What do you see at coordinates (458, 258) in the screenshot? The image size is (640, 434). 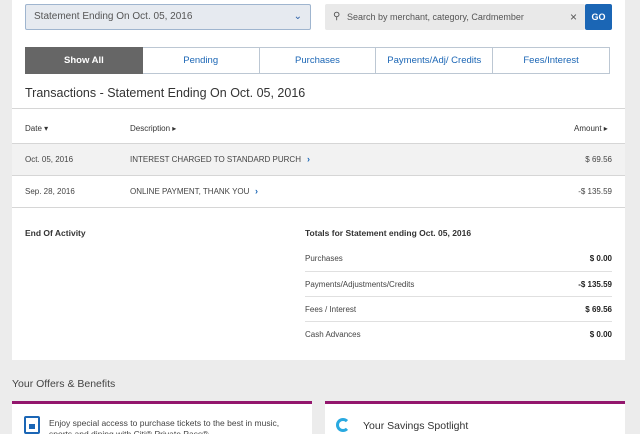 I see `totals-row: Purchases $ 0.00` at bounding box center [458, 258].